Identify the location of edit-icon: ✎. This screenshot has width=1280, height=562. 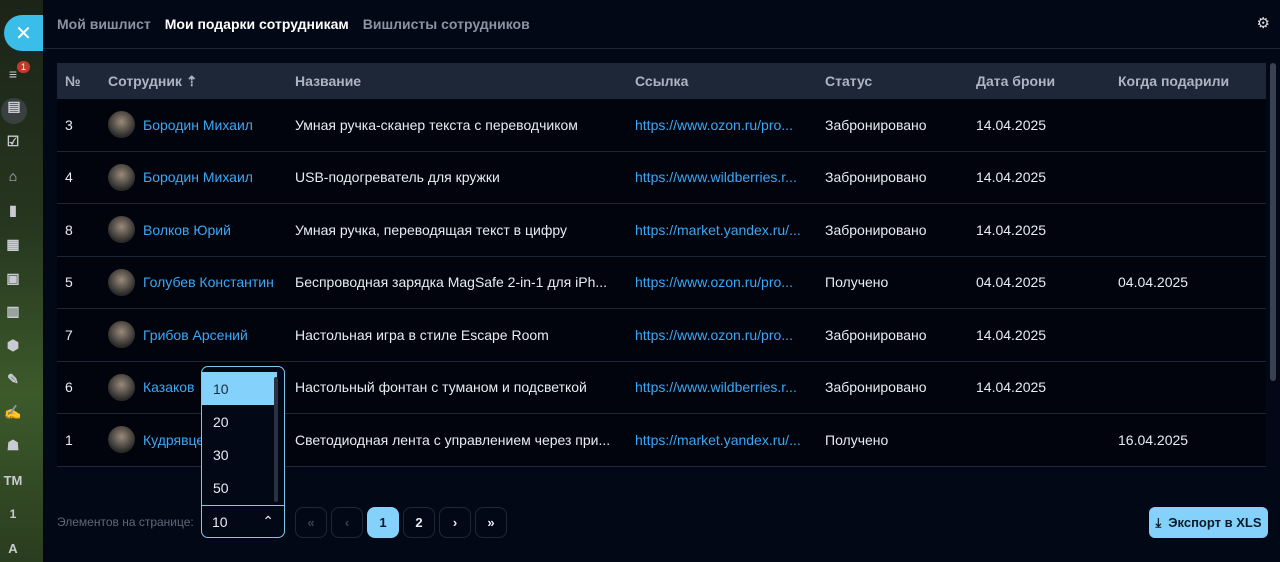
(13, 379).